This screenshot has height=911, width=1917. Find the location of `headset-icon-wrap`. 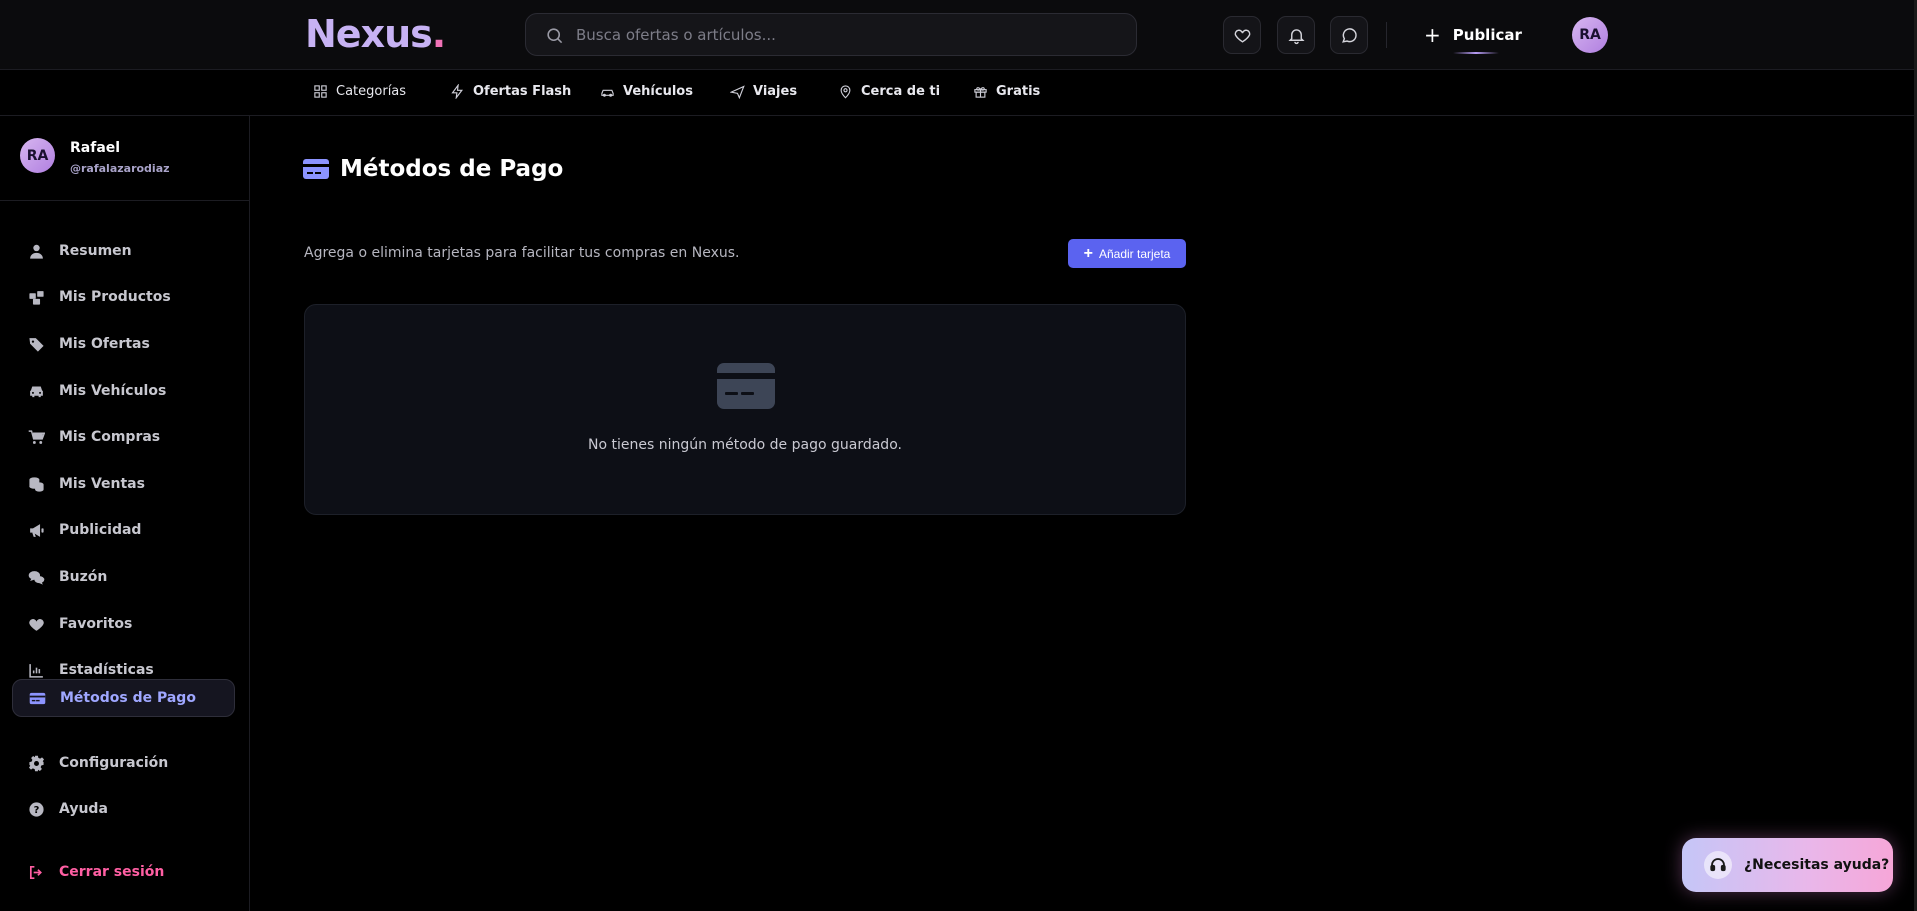

headset-icon-wrap is located at coordinates (1718, 865).